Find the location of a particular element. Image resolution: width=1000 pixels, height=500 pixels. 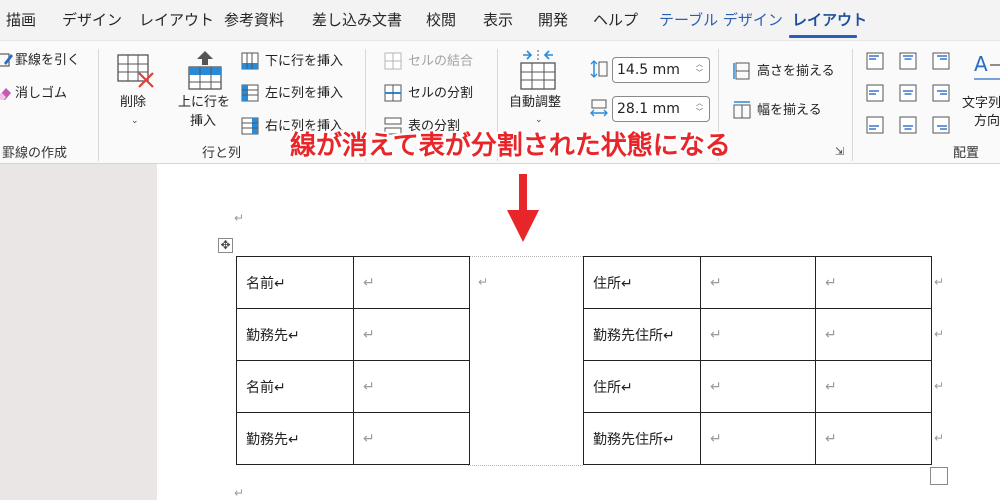

table-left: 名前↵ ↵ 勤務先↵ ↵ 名前↵ ↵ 勤務先↵ ↵ is located at coordinates (353, 360).